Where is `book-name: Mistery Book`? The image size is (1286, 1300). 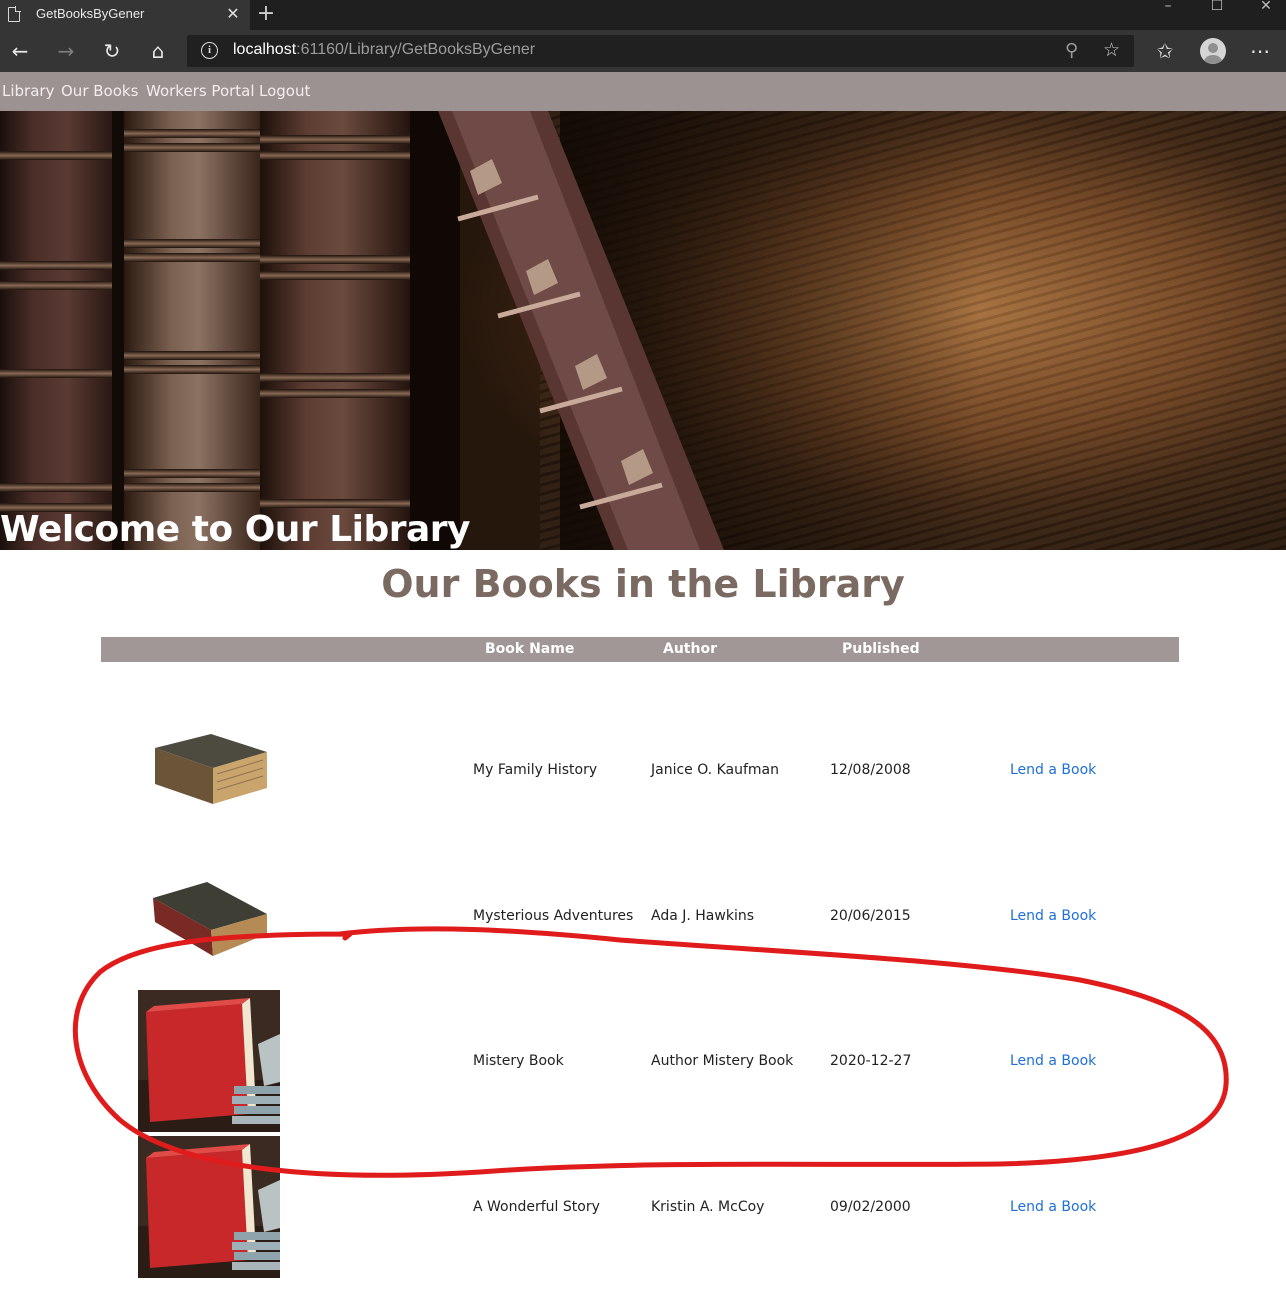 book-name: Mistery Book is located at coordinates (518, 1061).